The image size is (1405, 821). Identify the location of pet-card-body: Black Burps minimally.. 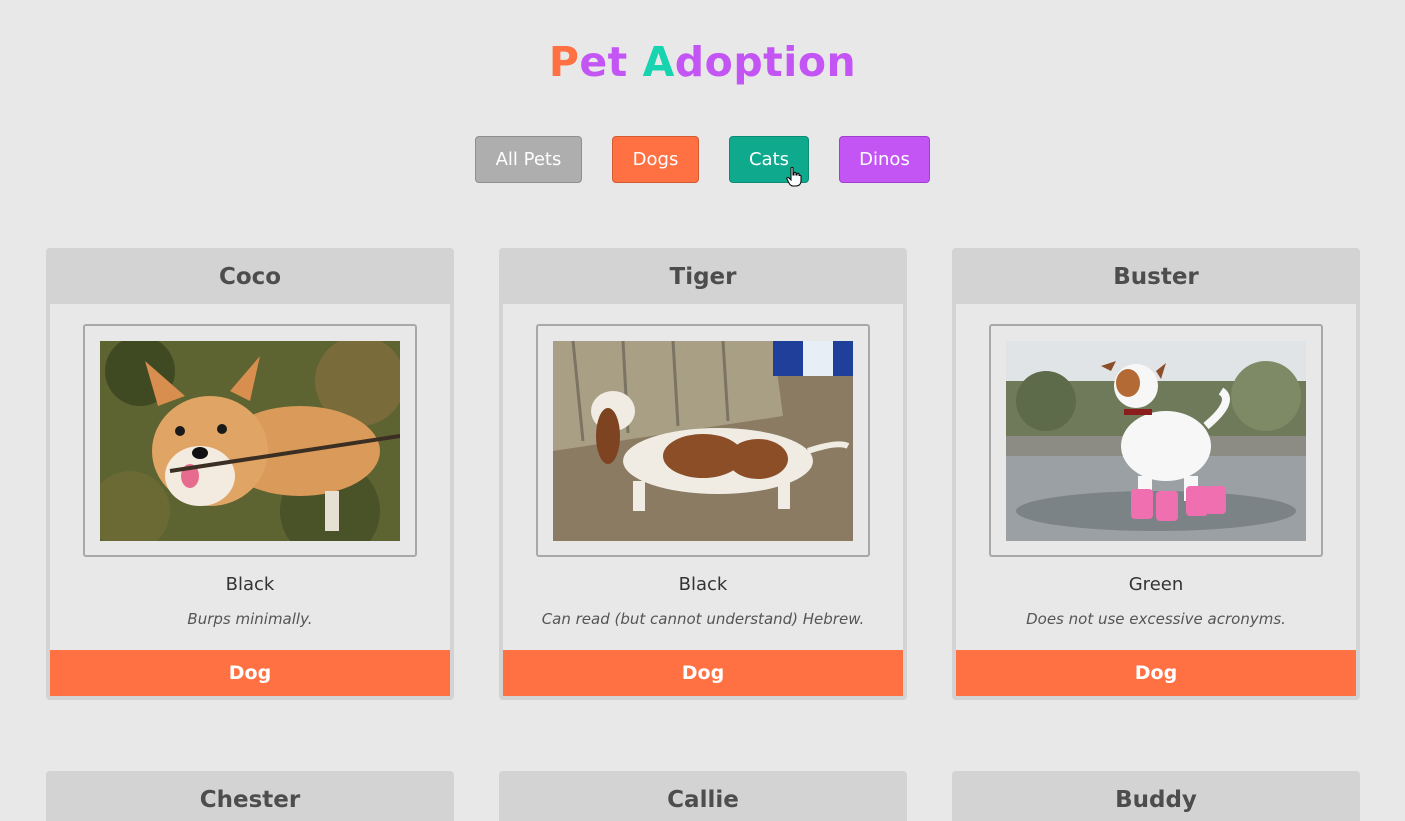
(250, 477).